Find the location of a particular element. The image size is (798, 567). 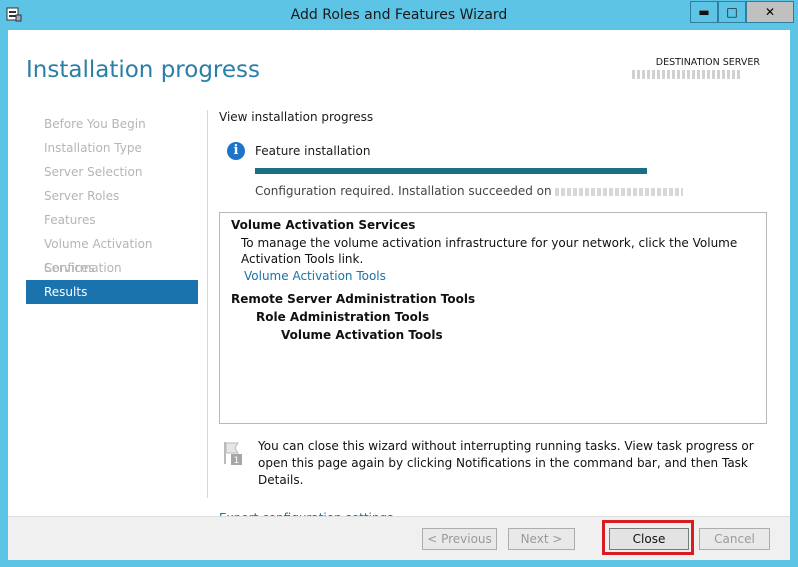

nav-step-before-you-begin: Before You Begin is located at coordinates (95, 124).